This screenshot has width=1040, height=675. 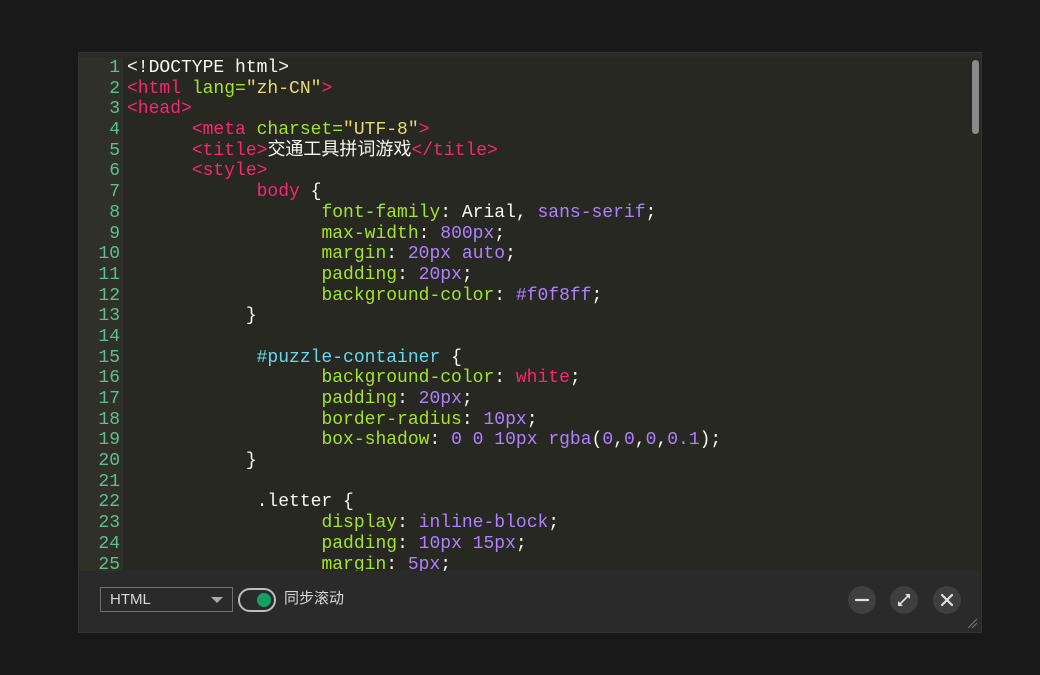 I want to click on line-number: 24, so click(x=109, y=543).